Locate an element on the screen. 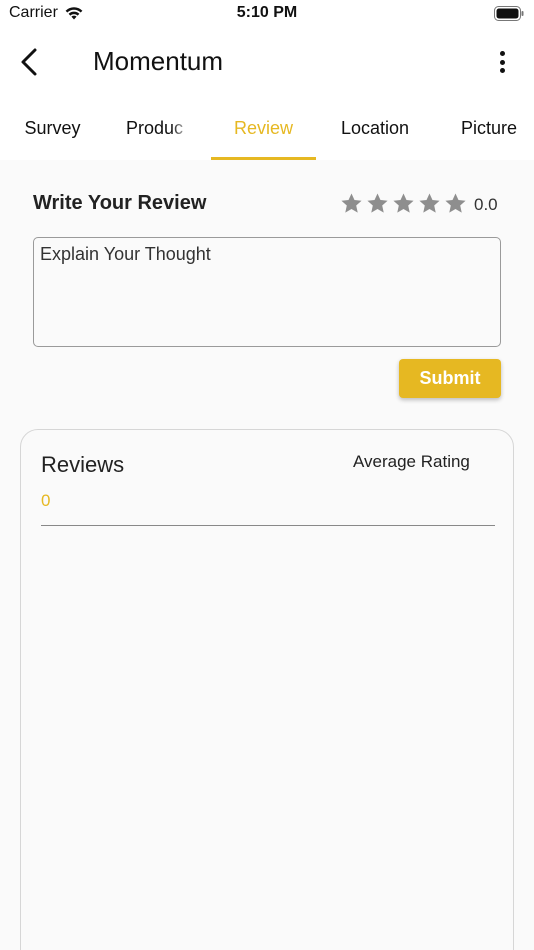 This screenshot has height=950, width=534. app-bar: Momentum is located at coordinates (267, 63).